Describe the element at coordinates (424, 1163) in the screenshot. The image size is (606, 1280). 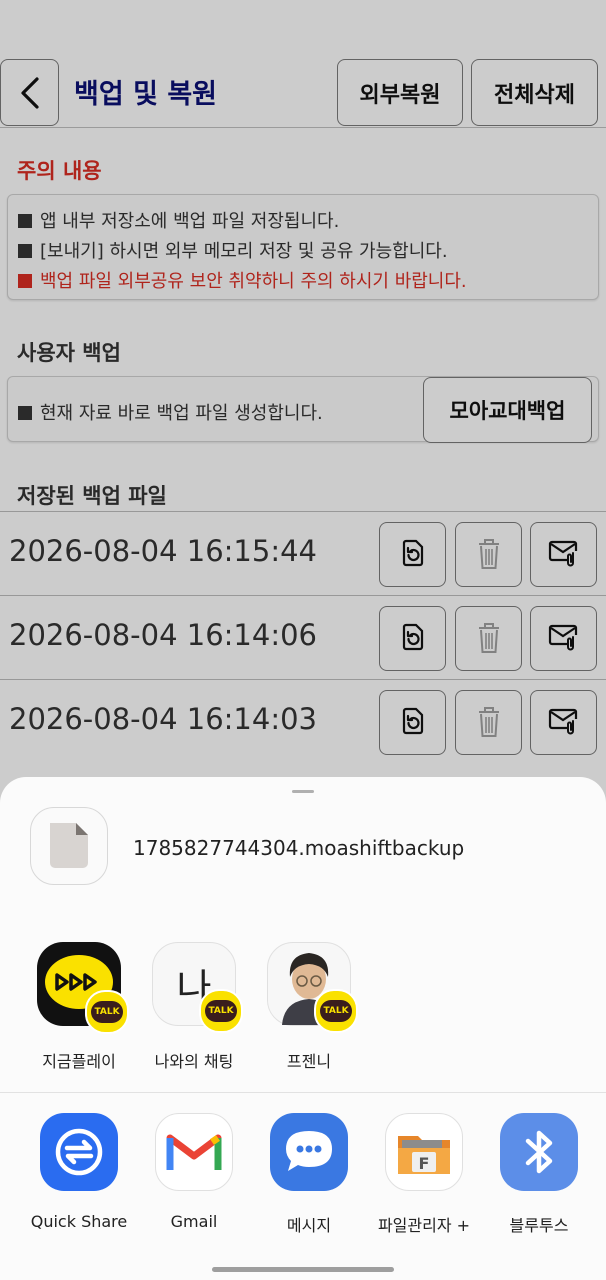
I see `file-manager-glyph: F` at that location.